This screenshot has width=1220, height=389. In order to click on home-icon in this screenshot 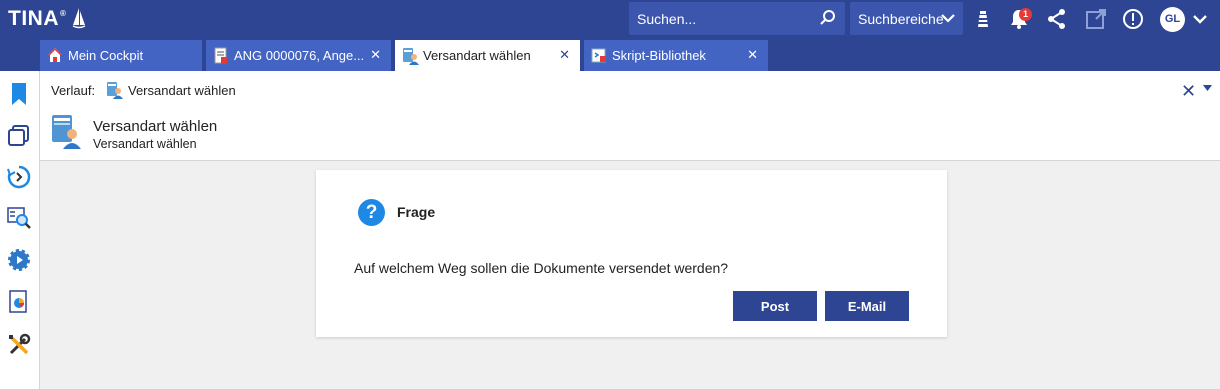, I will do `click(55, 55)`.